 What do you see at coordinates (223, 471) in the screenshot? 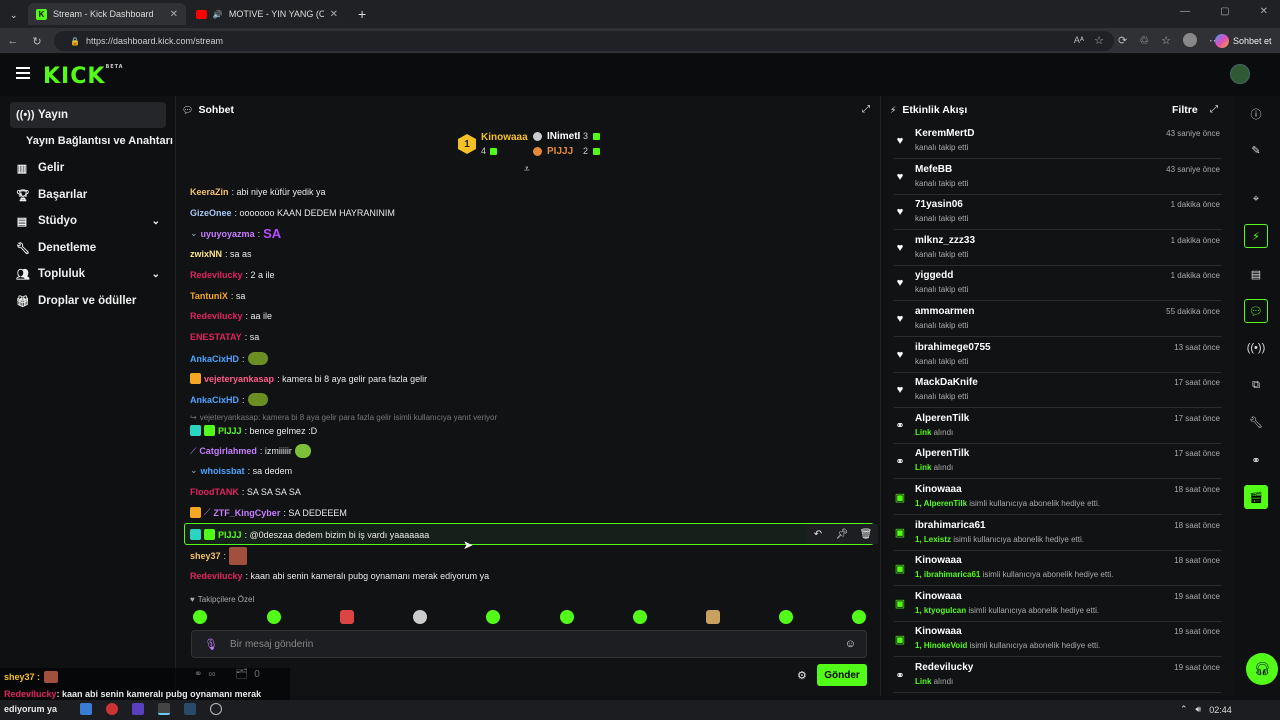
I see `chat-username: whoissbat` at bounding box center [223, 471].